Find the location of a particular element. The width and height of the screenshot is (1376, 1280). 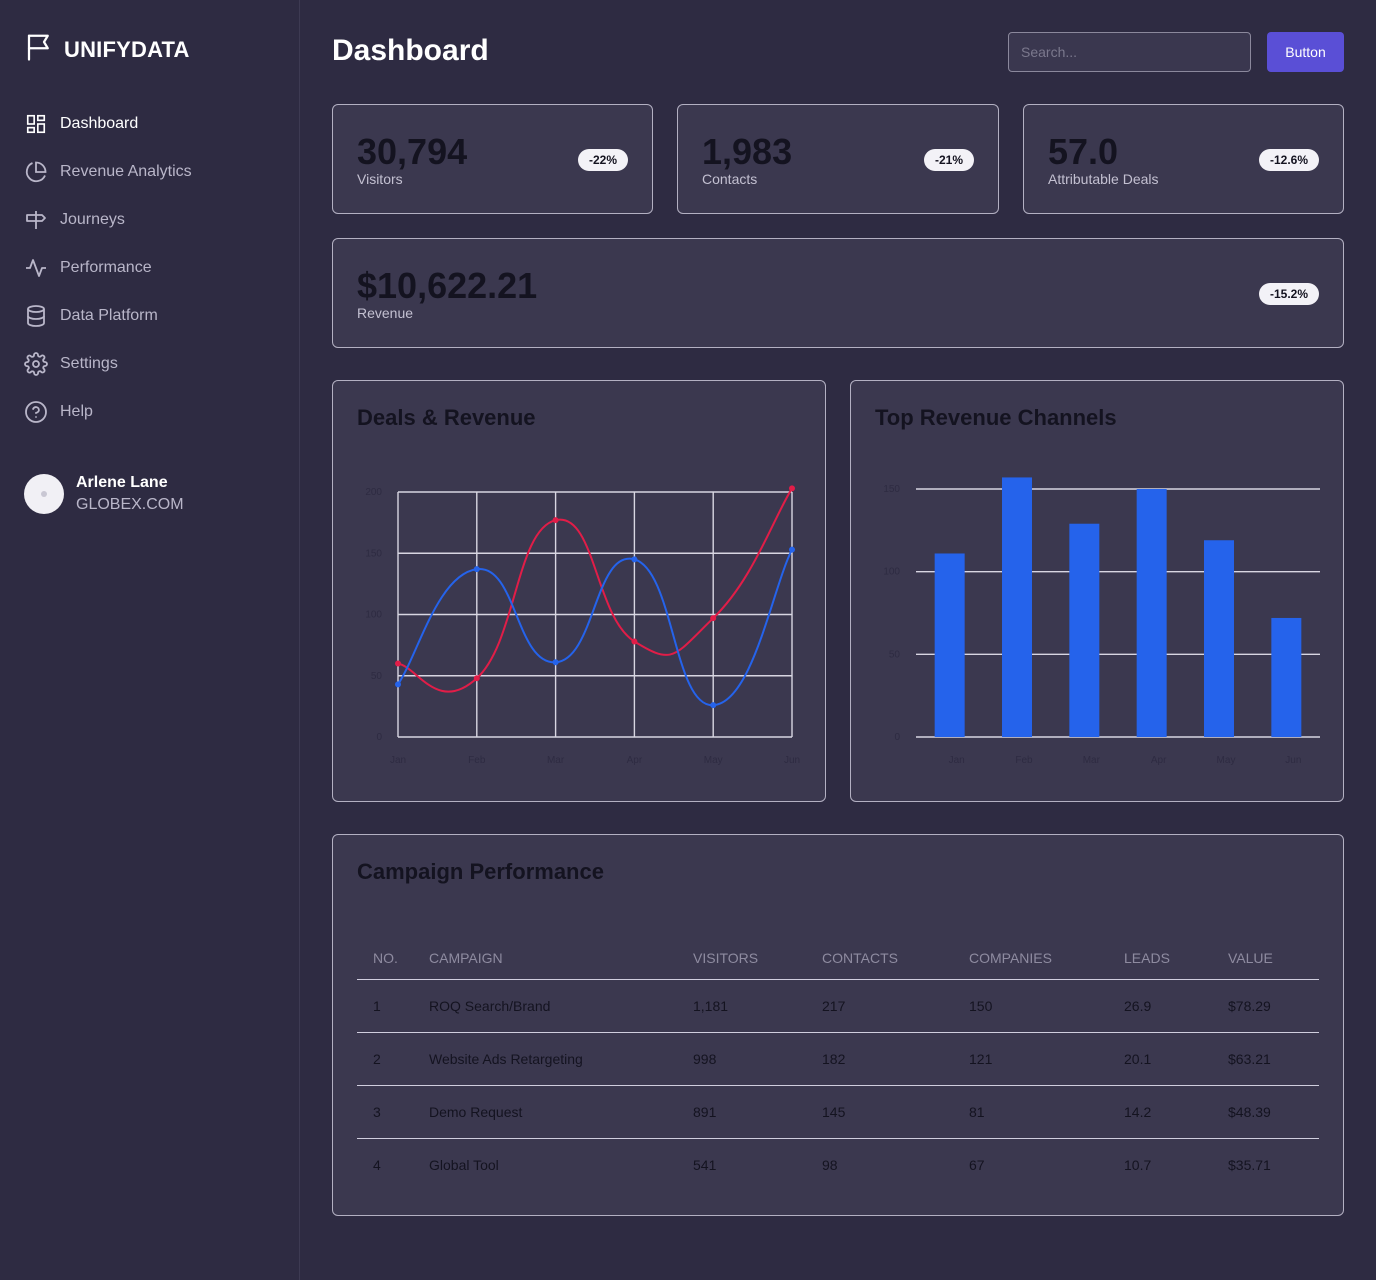

sidebar-item-label: Dashboard is located at coordinates (99, 123).